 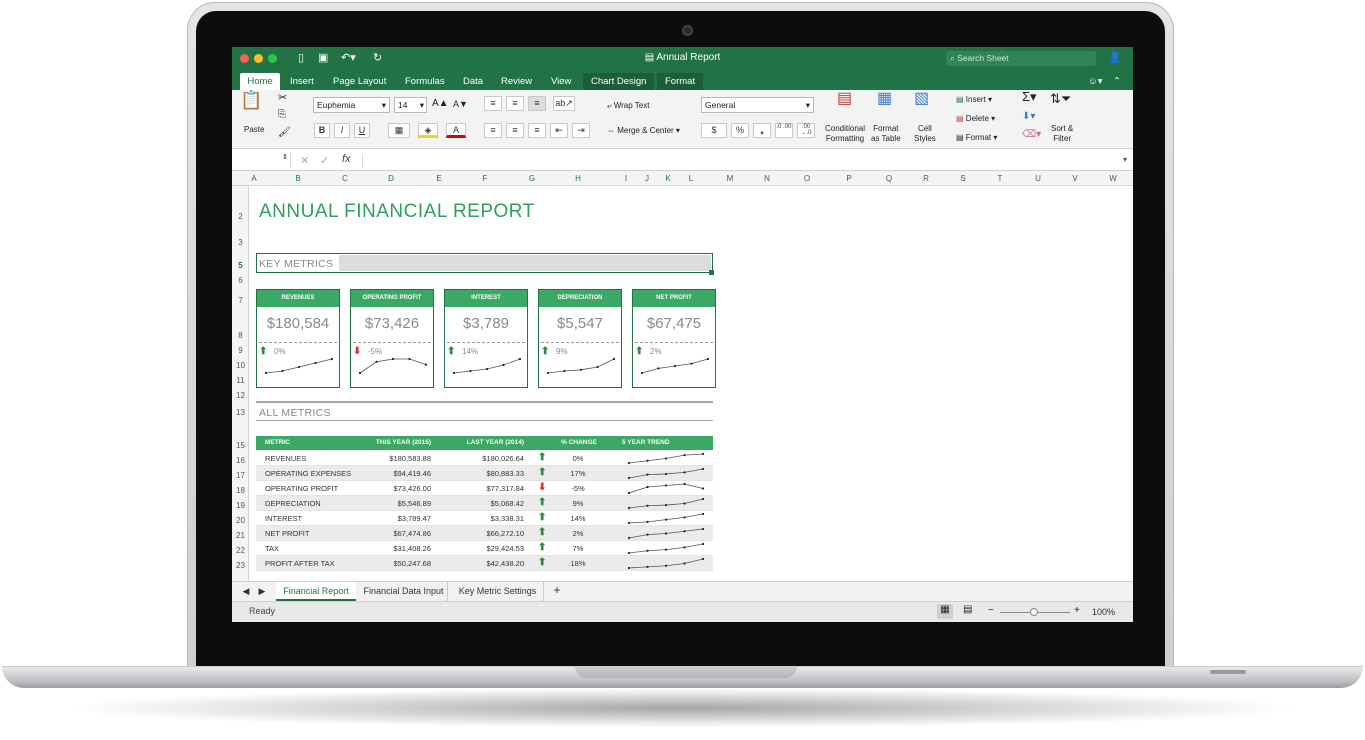 What do you see at coordinates (284, 133) in the screenshot?
I see `format-painter-icon: 🖌` at bounding box center [284, 133].